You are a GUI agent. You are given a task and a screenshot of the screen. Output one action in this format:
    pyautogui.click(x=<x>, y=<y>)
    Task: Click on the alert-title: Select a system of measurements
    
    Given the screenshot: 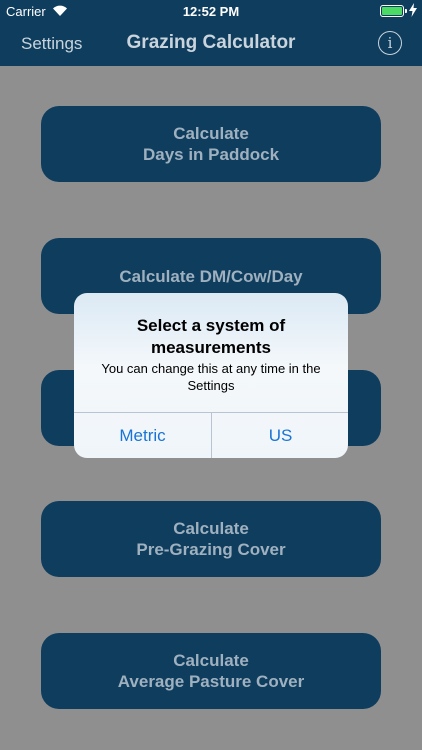 What is the action you would take?
    pyautogui.click(x=211, y=336)
    